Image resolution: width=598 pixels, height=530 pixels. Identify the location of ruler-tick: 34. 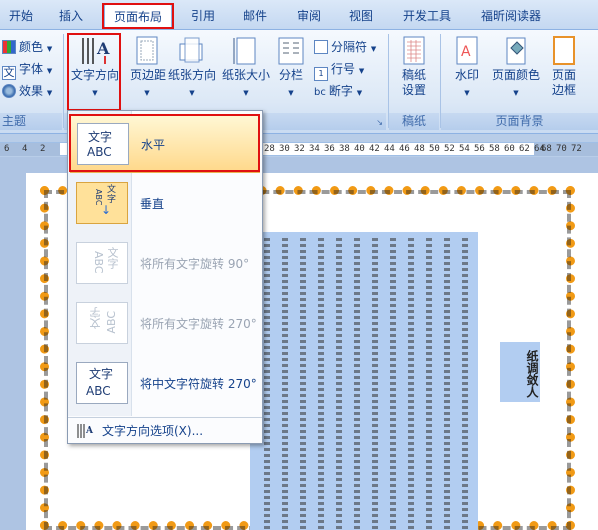
(314, 149).